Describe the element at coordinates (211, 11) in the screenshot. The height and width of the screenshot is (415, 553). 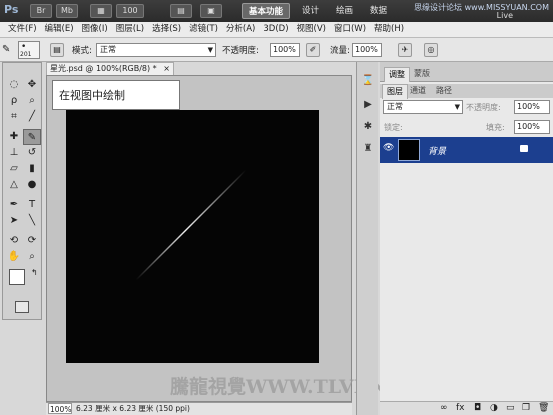
I see `screen-mode-icon: ▣` at that location.